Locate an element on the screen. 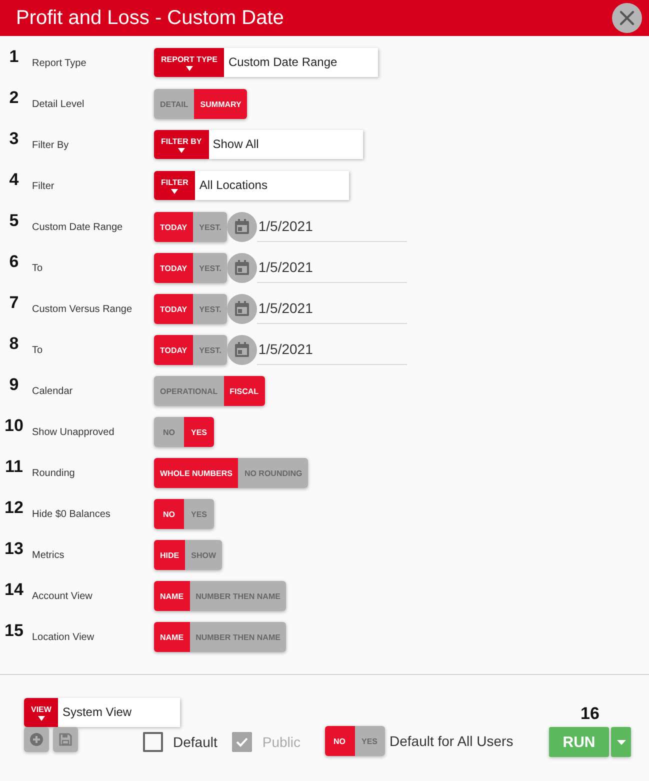 The width and height of the screenshot is (649, 781). step-number: 1 is located at coordinates (14, 56).